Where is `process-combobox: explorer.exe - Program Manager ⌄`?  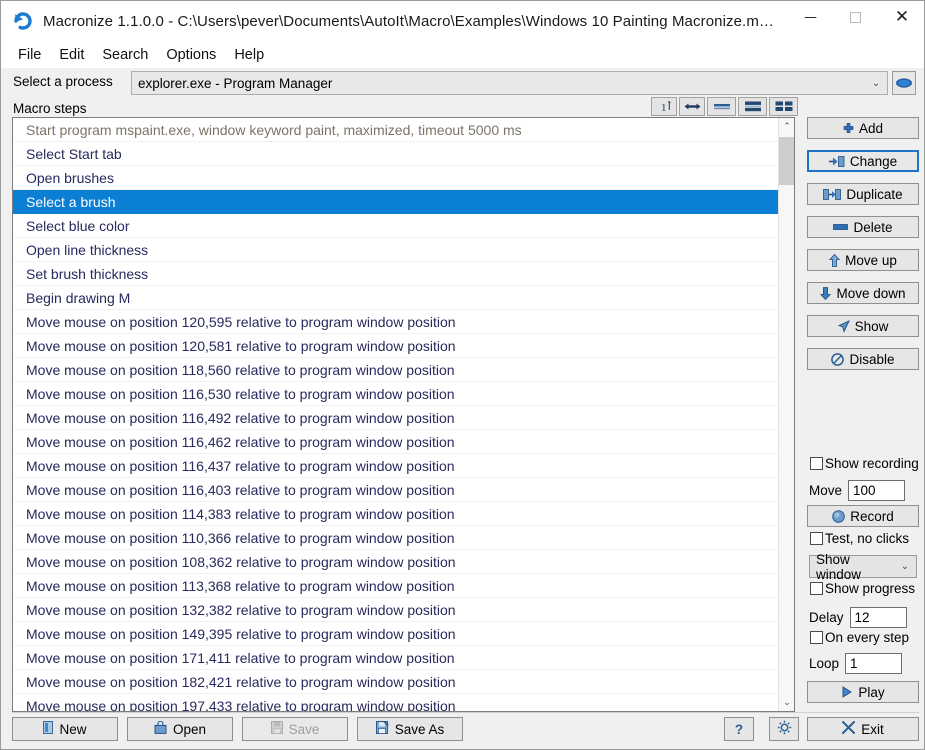 process-combobox: explorer.exe - Program Manager ⌄ is located at coordinates (509, 83).